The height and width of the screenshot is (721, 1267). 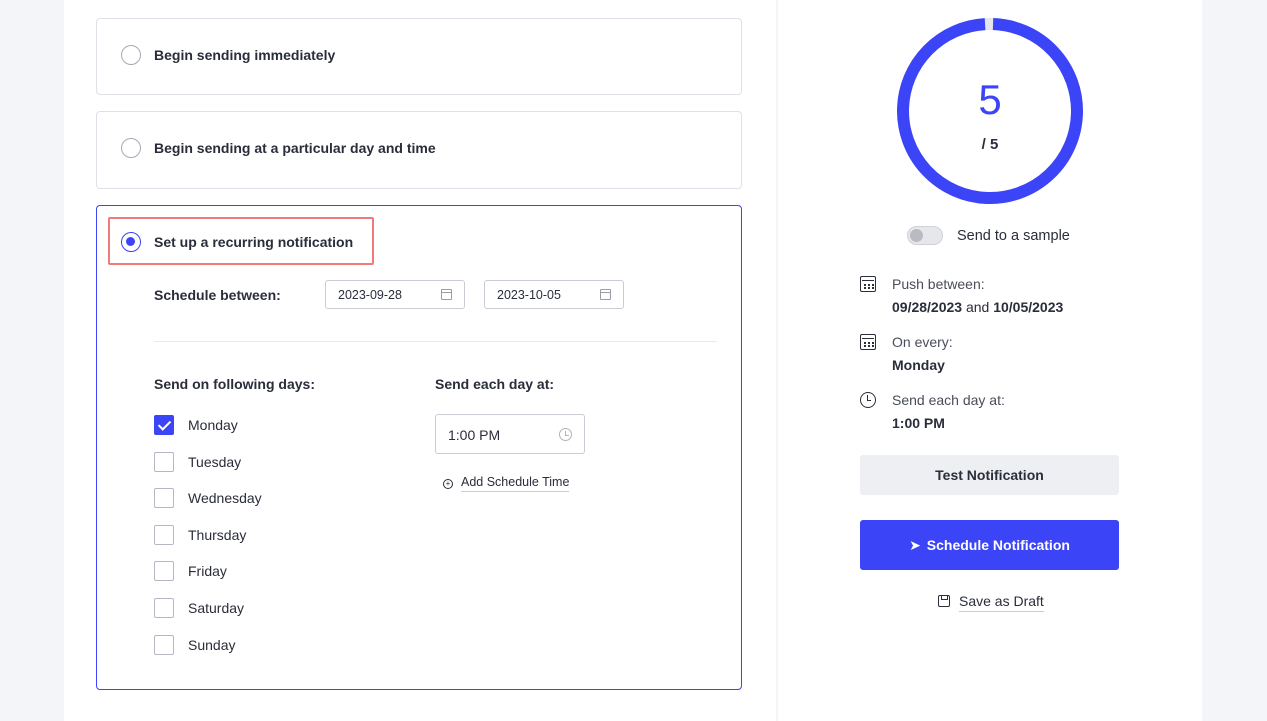 I want to click on radio-send-immediately, so click(x=131, y=55).